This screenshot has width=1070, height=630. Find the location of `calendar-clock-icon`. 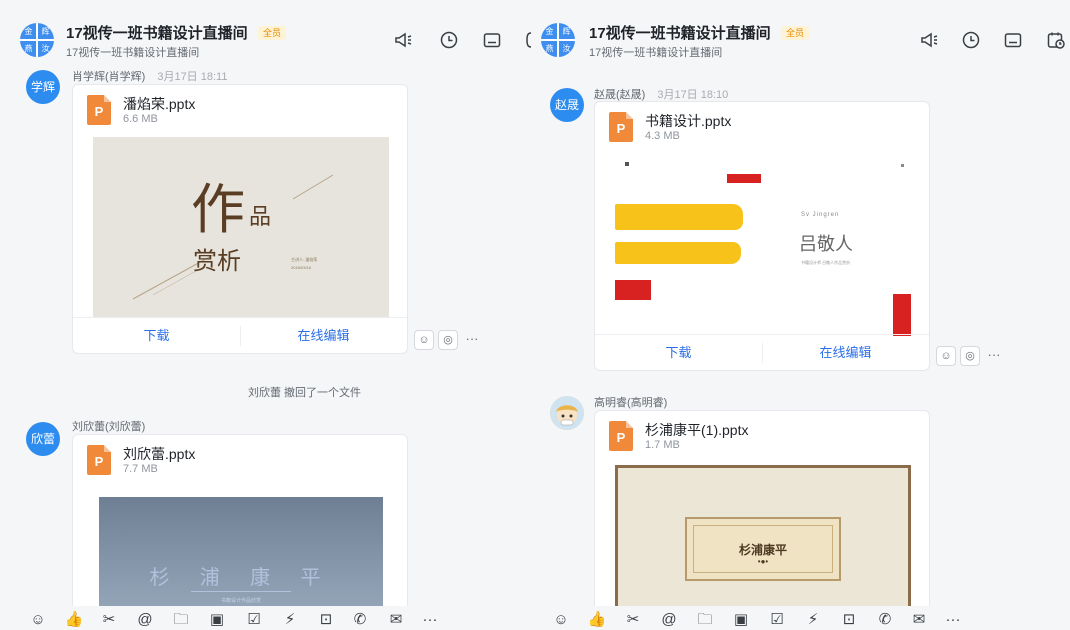

calendar-clock-icon is located at coordinates (1056, 41).